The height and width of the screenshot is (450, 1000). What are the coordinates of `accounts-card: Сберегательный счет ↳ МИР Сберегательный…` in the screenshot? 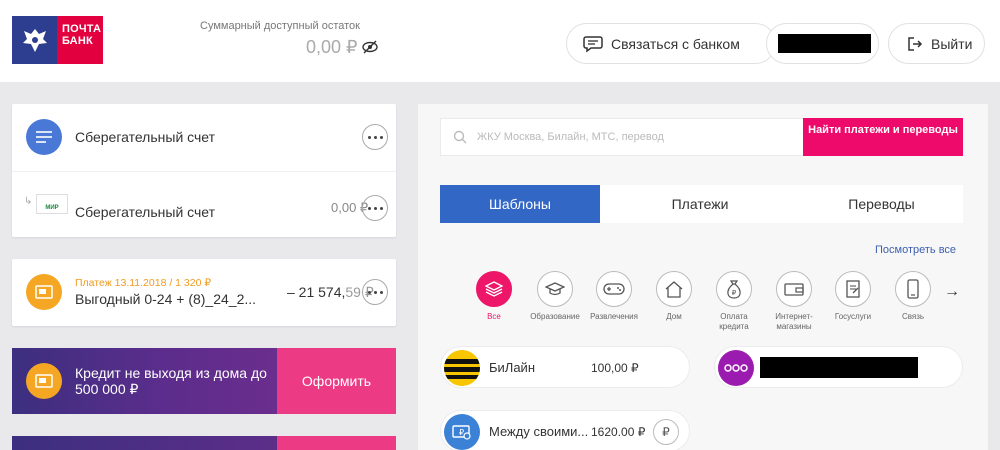 It's located at (204, 170).